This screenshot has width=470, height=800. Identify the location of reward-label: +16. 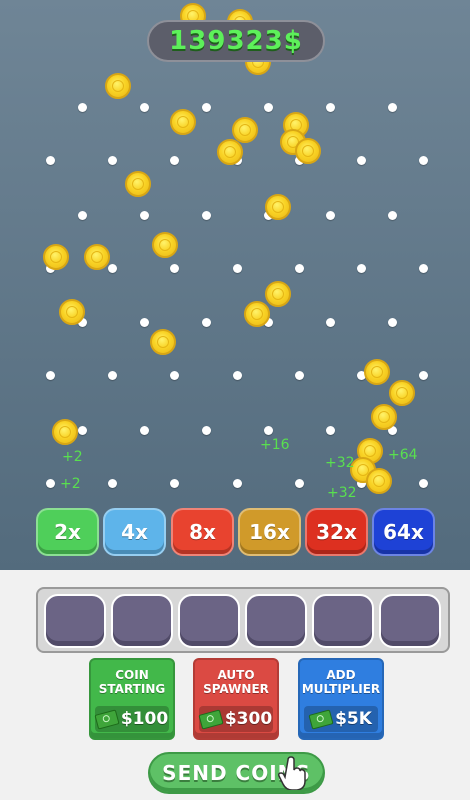
(275, 445).